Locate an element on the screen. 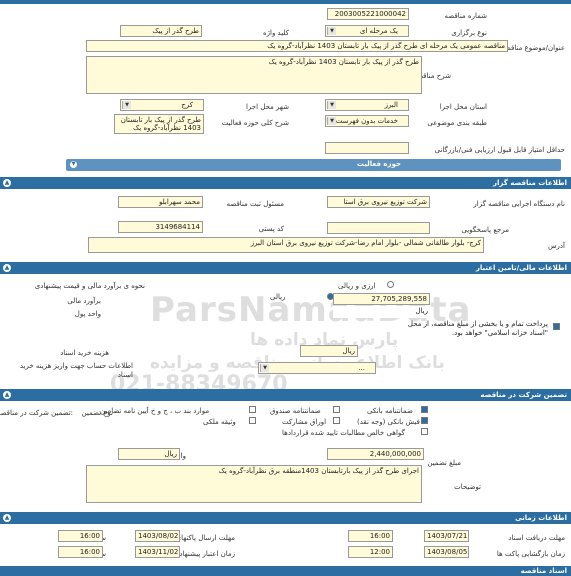 Image resolution: width=571 pixels, height=576 pixels. guarantee-amount-field: 2,440,000,000 is located at coordinates (375, 454).